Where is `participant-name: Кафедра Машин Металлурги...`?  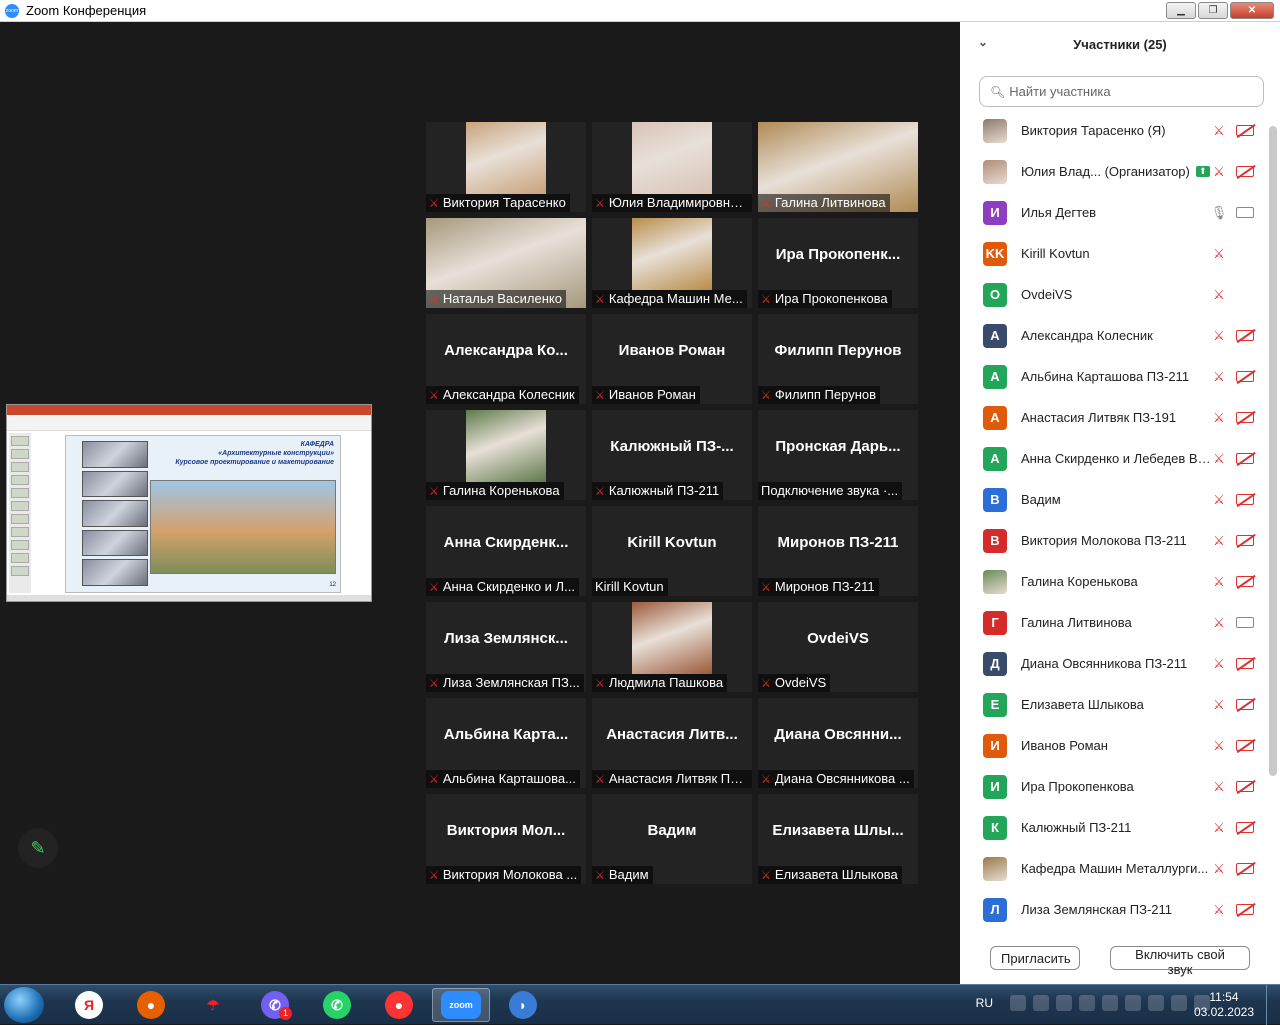
participant-name: Кафедра Машин Металлурги... is located at coordinates (1115, 868).